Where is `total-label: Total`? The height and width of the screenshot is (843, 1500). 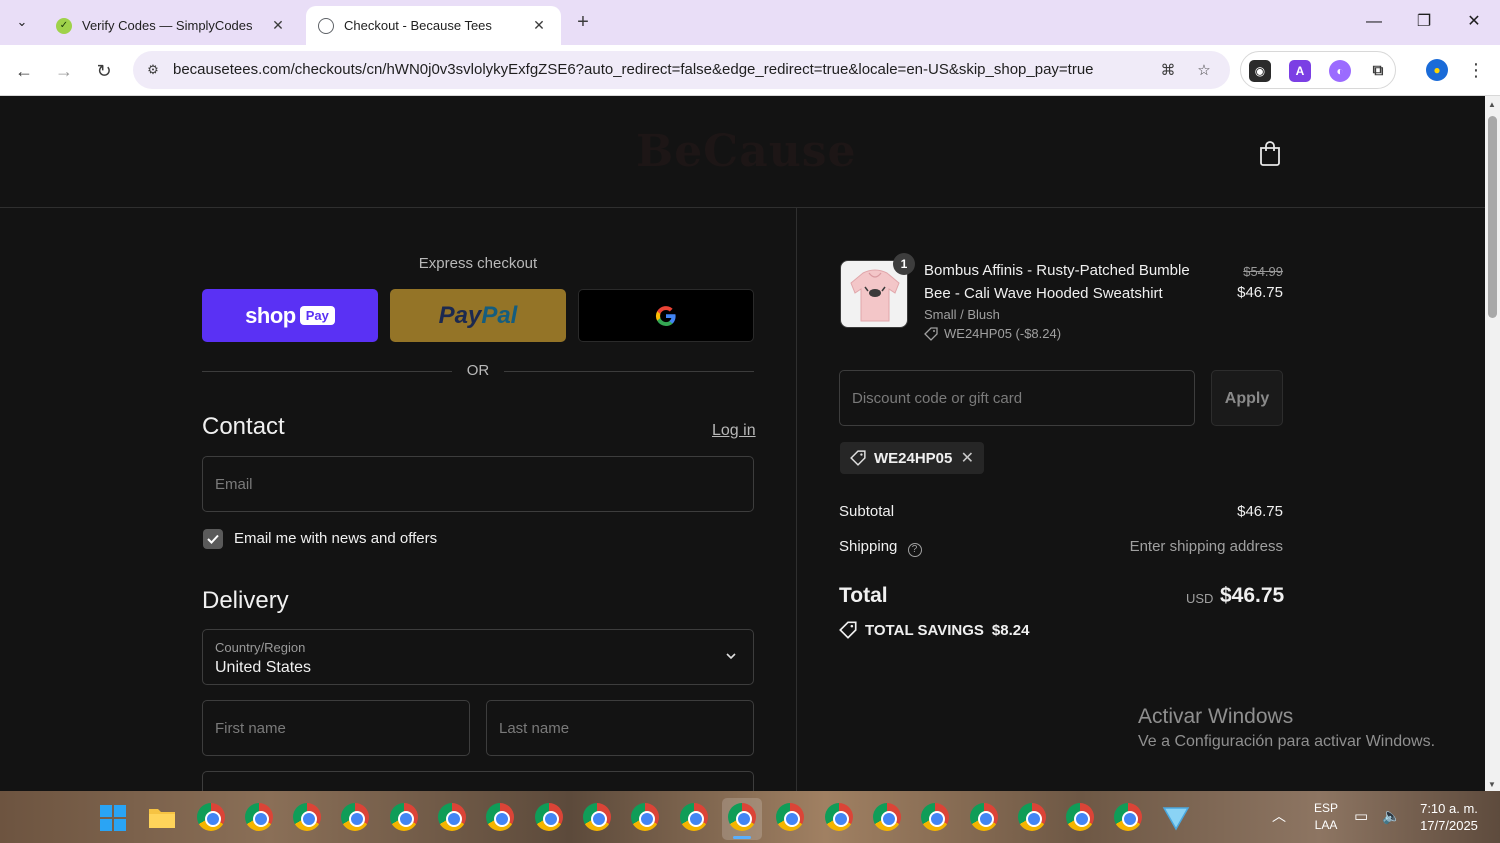
total-label: Total is located at coordinates (863, 595).